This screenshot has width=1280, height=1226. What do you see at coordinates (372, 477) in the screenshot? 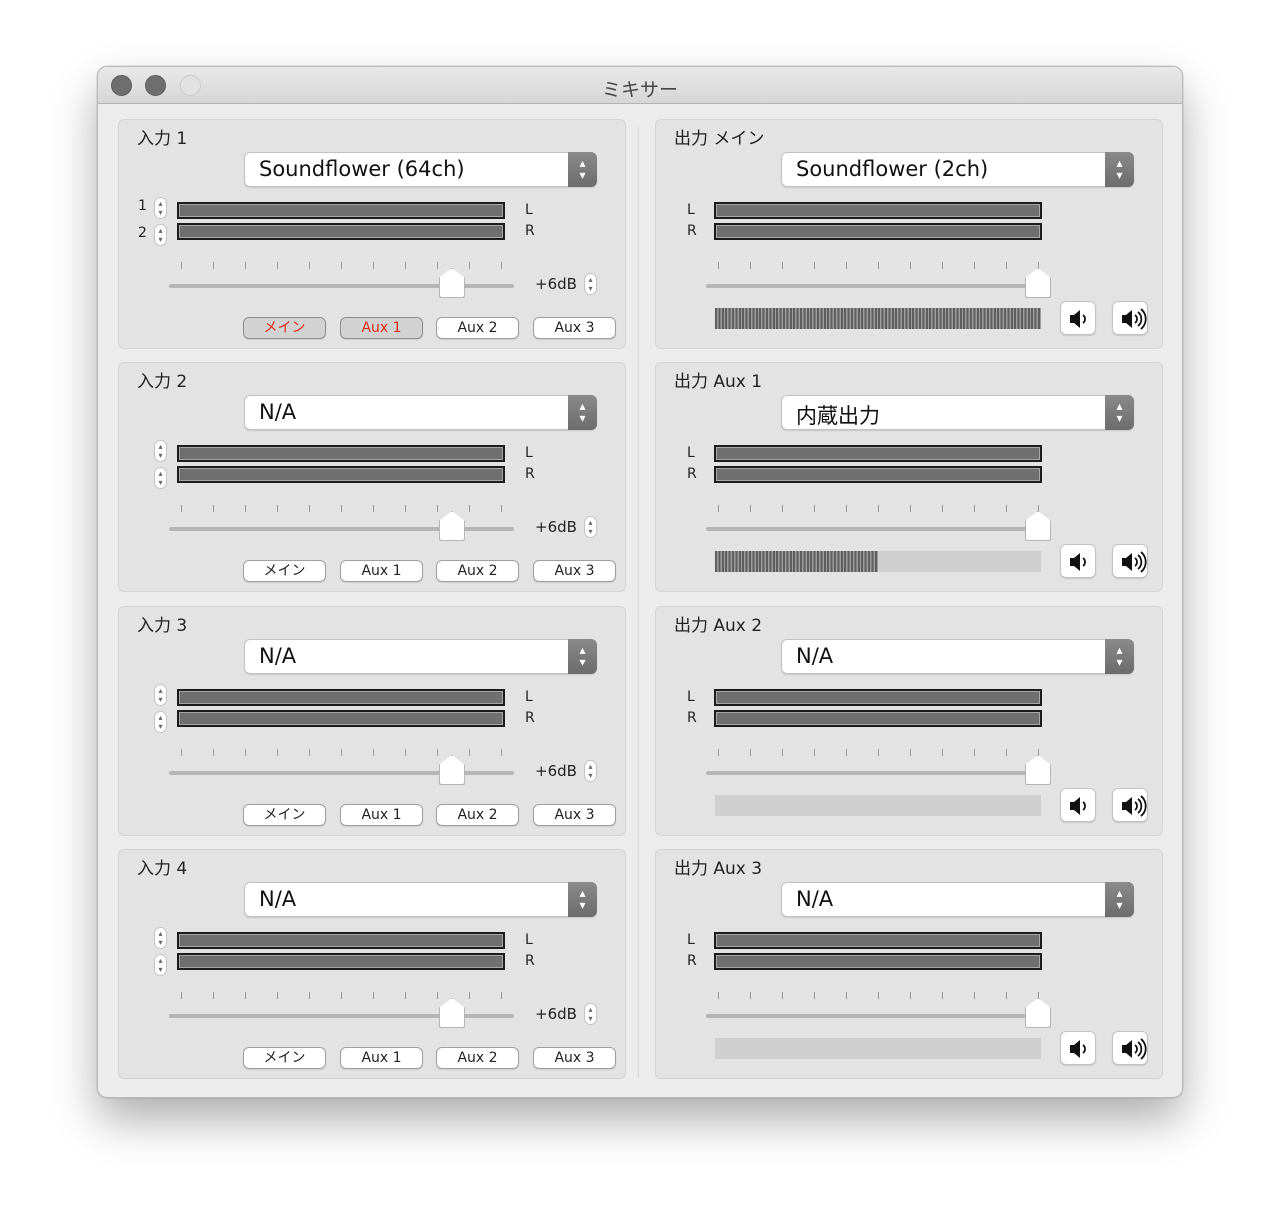
I see `input-panel-2: 入力 2 N/A ▴ ▾ ▴ ▾ ▴ ▾ L R +6dB ▴ ▾ メイン Aux 1 Aux 2 Aux 3` at bounding box center [372, 477].